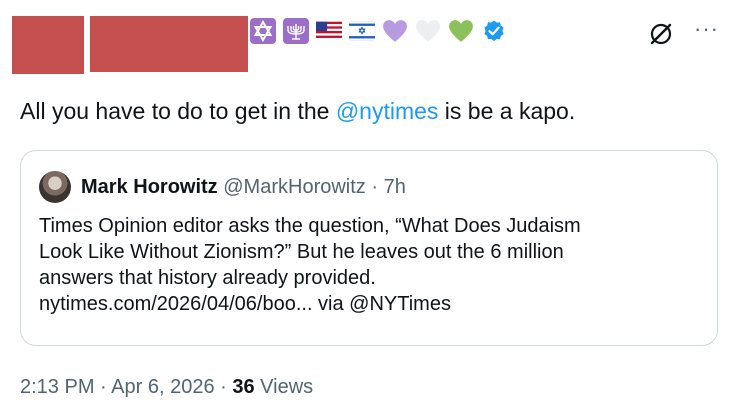  Describe the element at coordinates (362, 31) in the screenshot. I see `israel-flag-icon` at that location.